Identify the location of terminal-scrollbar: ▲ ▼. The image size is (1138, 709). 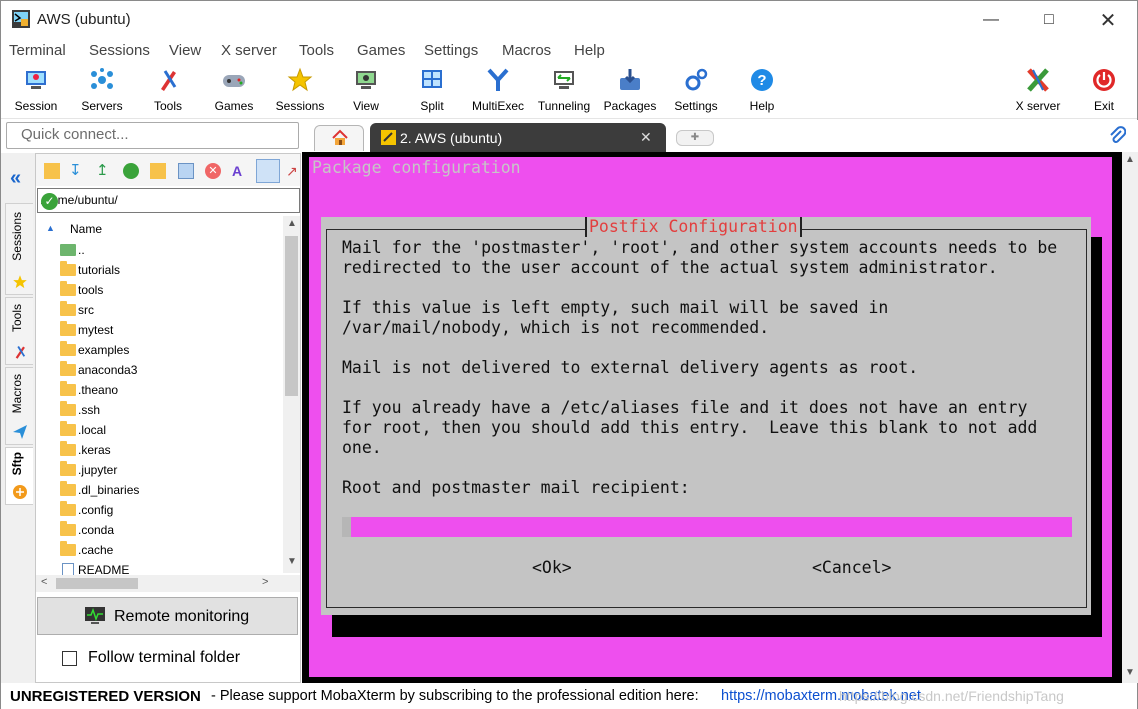
(1130, 417).